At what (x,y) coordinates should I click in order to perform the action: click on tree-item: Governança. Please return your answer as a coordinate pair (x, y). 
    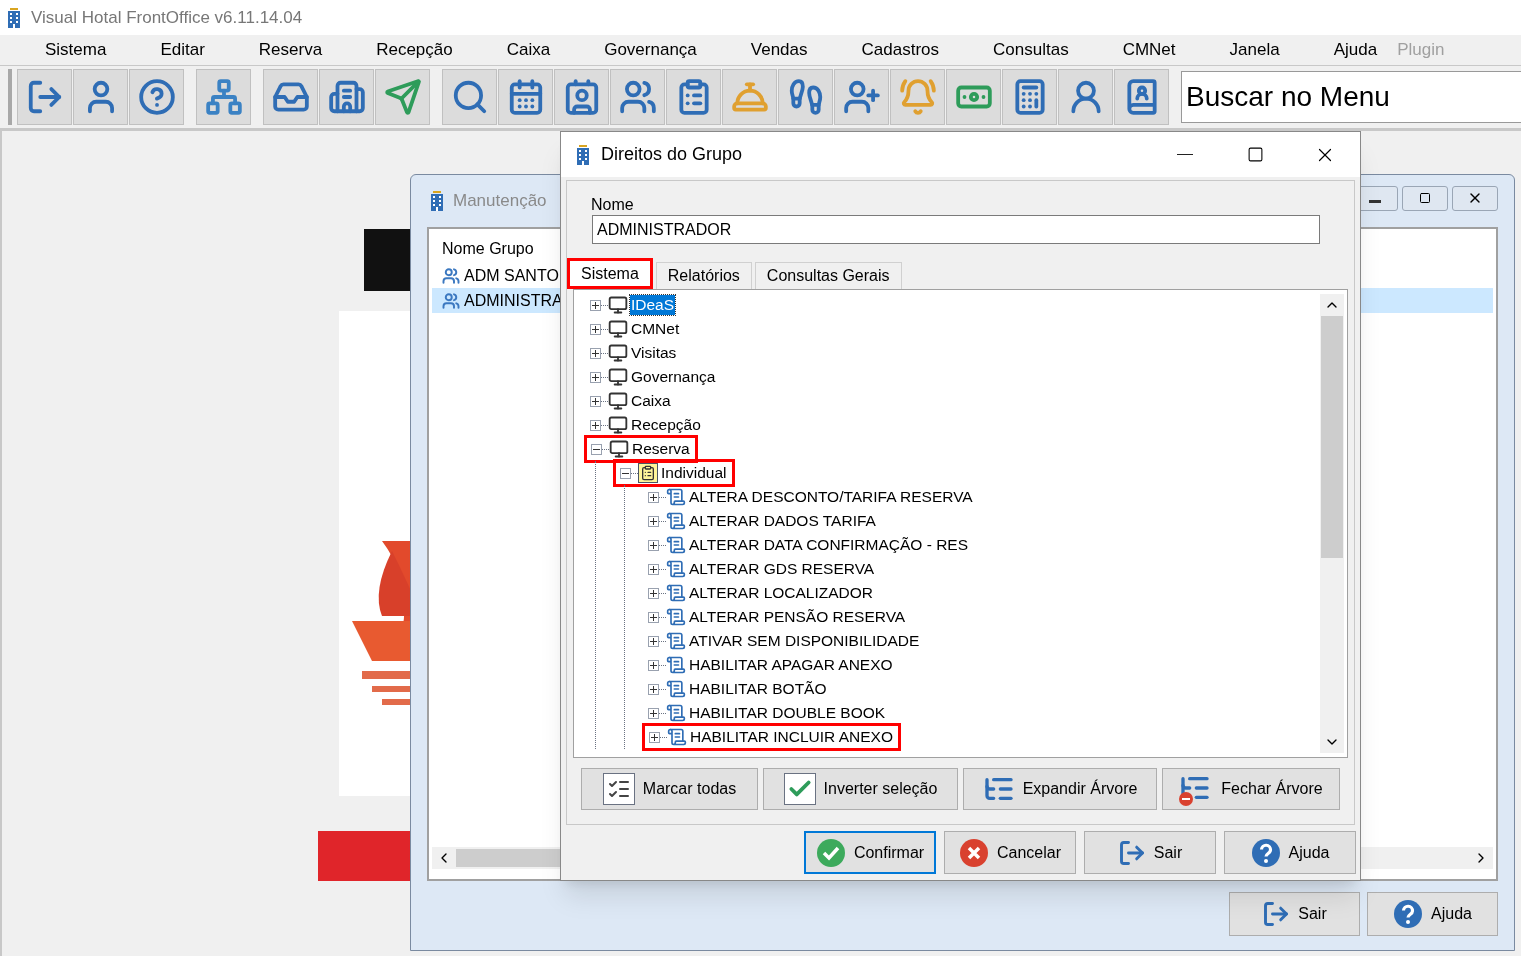
    Looking at the image, I should click on (673, 377).